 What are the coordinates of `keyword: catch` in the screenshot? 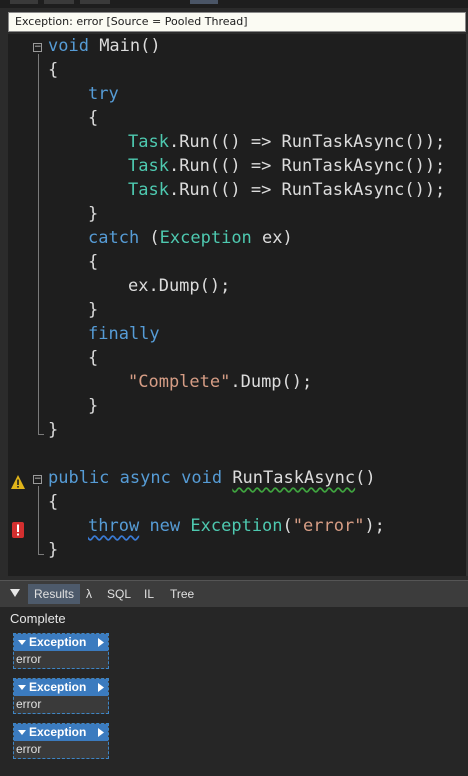 It's located at (114, 238).